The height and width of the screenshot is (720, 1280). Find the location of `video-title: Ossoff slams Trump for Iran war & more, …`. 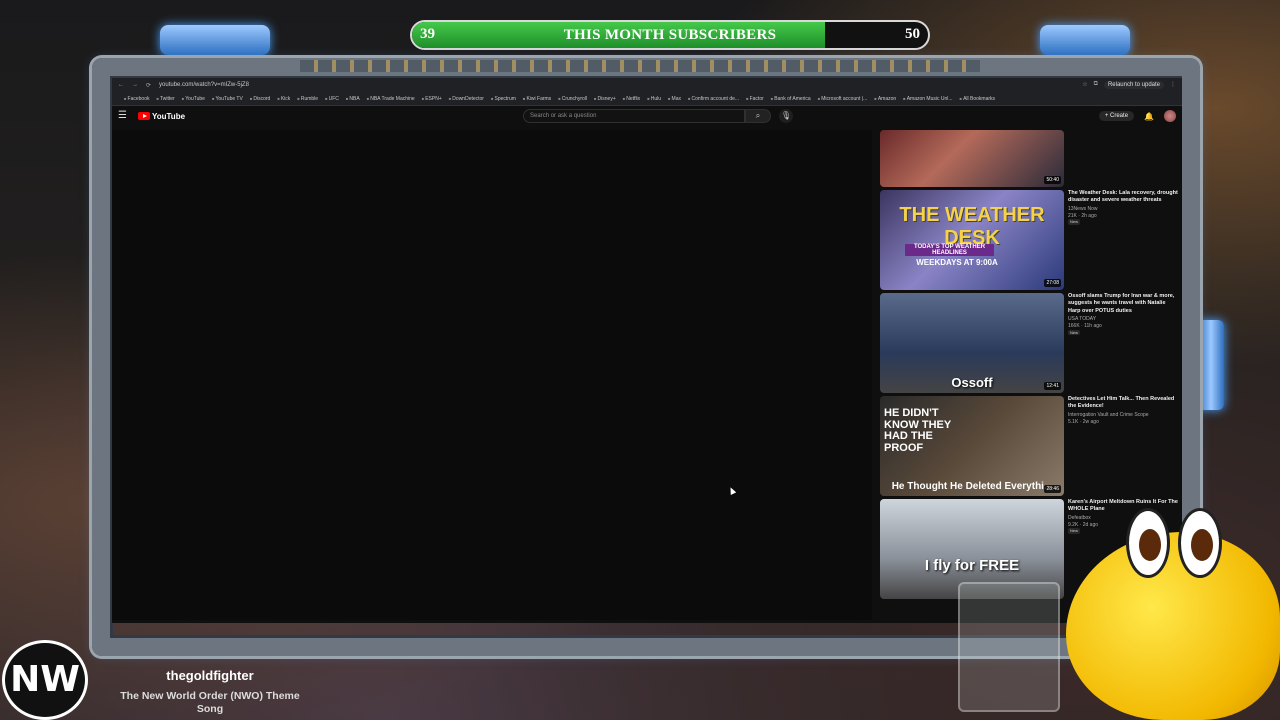

video-title: Ossoff slams Trump for Iran war & more, … is located at coordinates (1123, 304).